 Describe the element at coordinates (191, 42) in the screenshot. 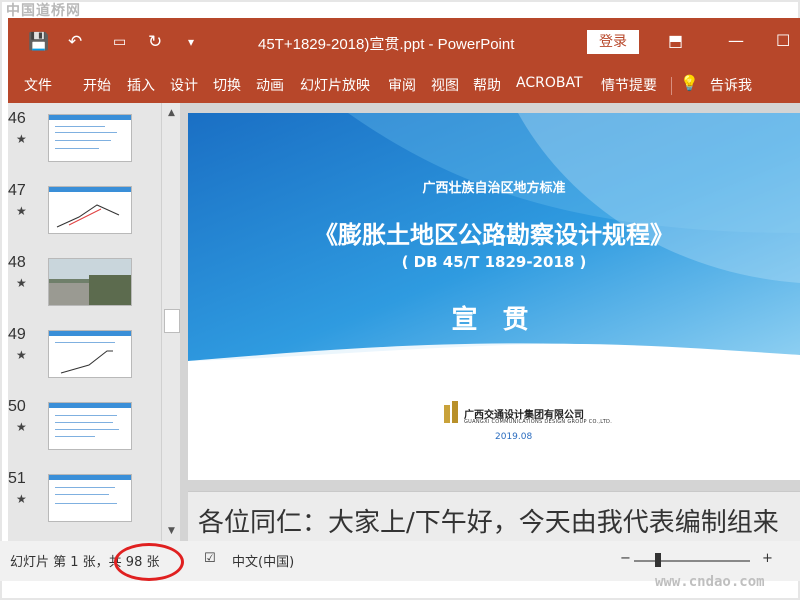

I see `customize-quick-access-icon: ▾` at that location.